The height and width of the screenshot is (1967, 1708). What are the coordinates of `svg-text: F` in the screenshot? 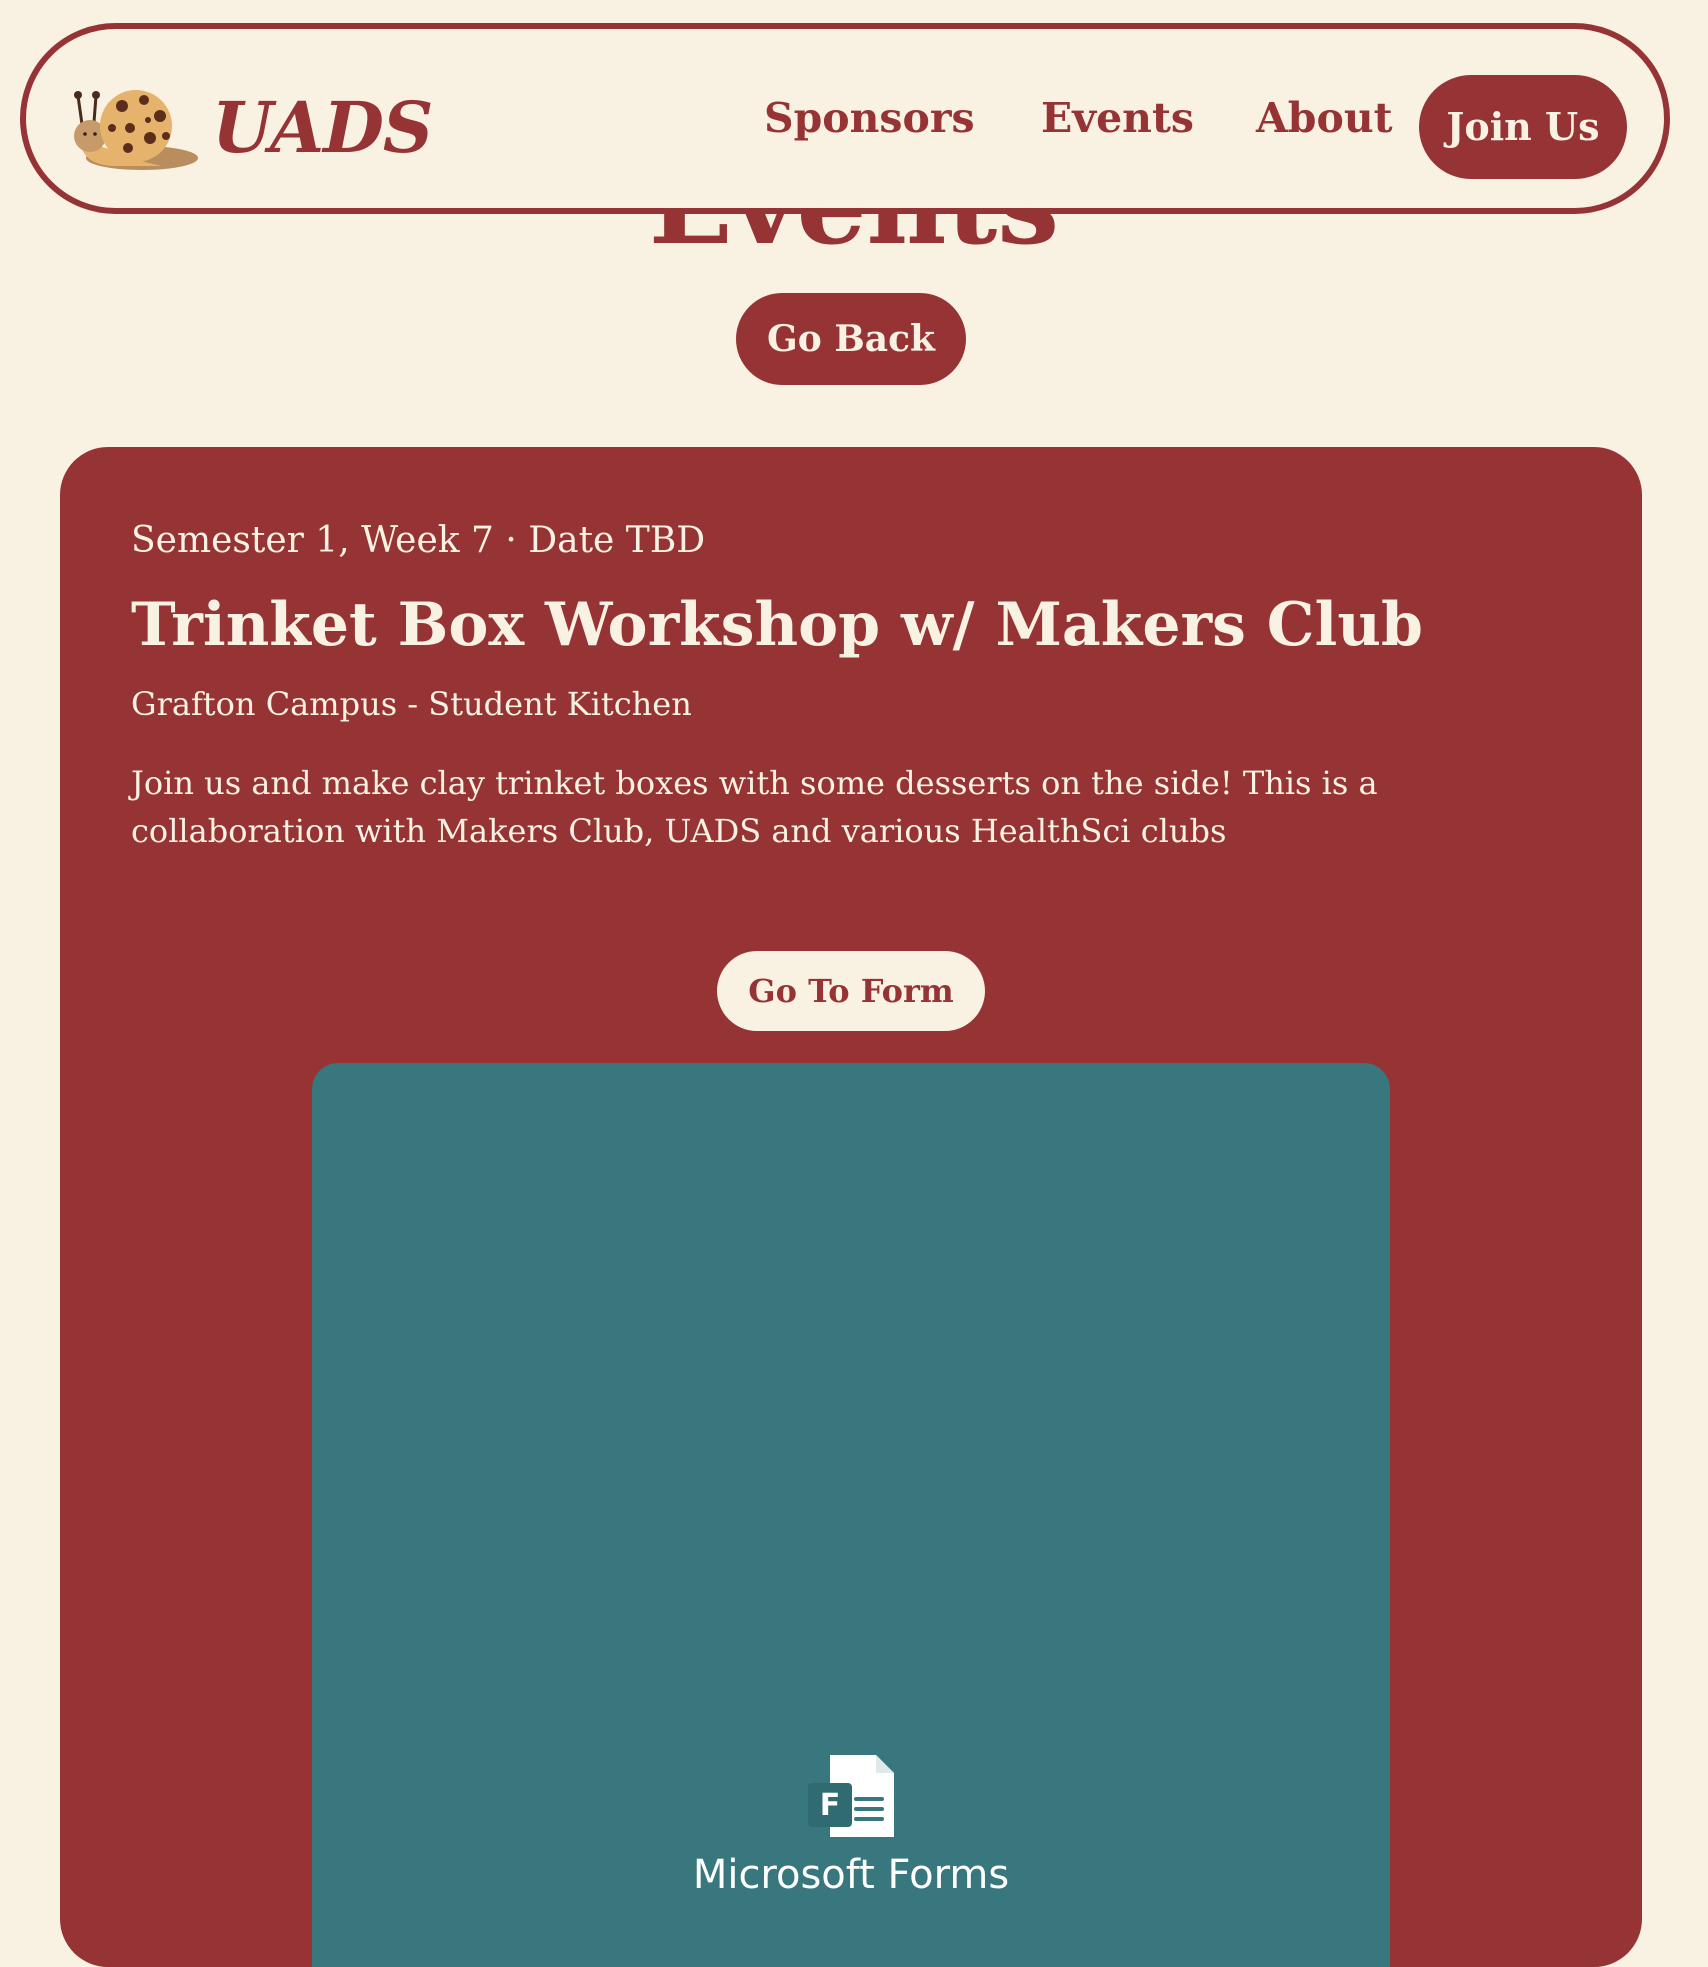 It's located at (830, 1805).